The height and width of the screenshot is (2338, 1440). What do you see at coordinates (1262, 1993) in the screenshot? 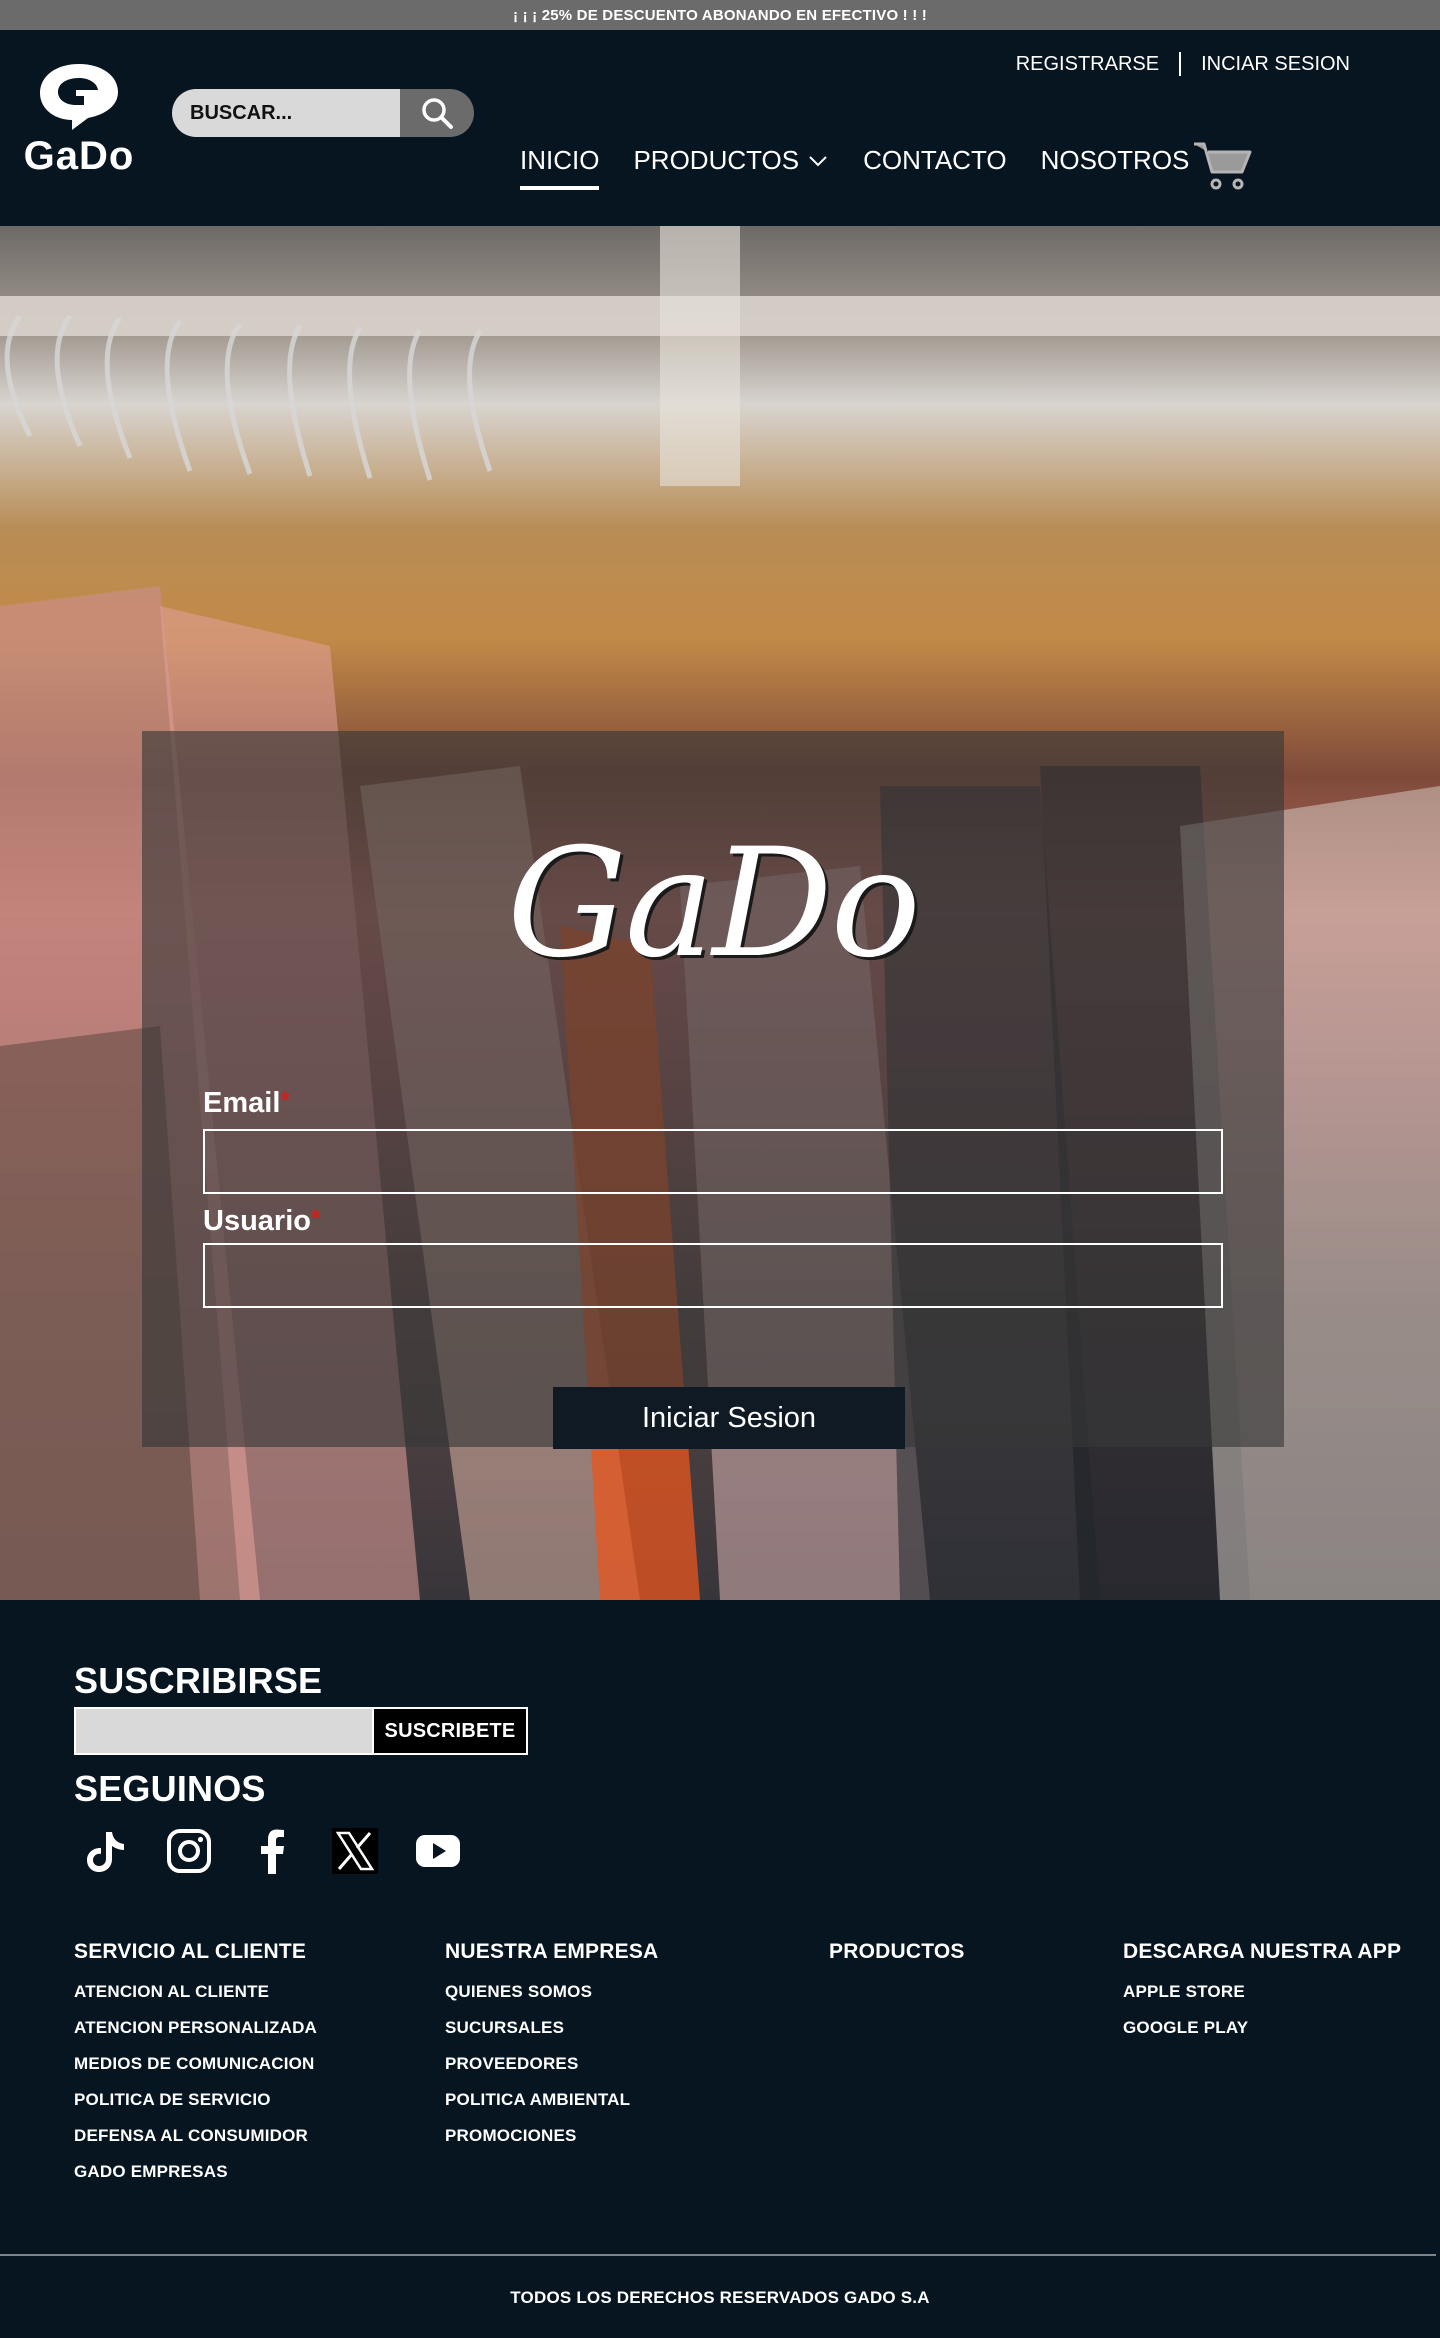
I see `apple-store-link: APPLE STORE` at bounding box center [1262, 1993].